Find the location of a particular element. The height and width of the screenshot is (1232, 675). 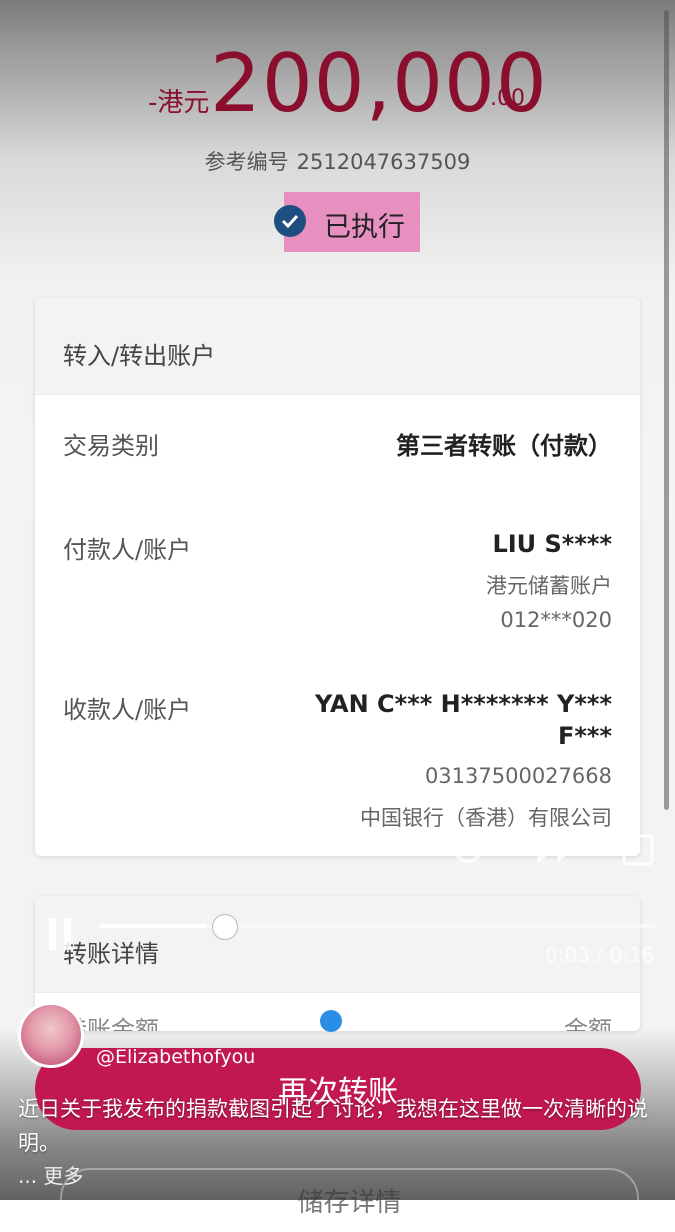

video-time: 0:03 / 0:16 is located at coordinates (600, 955).